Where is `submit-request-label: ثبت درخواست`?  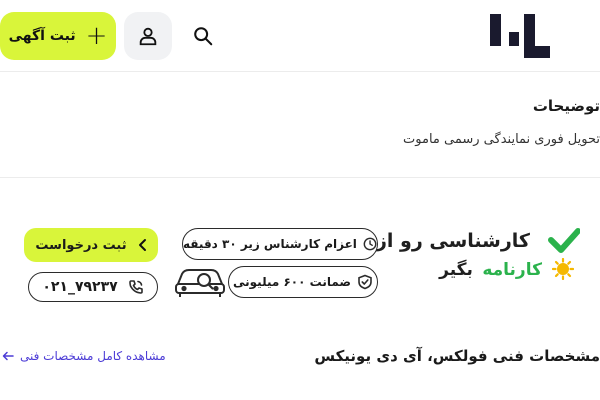
submit-request-label: ثبت درخواست is located at coordinates (81, 245).